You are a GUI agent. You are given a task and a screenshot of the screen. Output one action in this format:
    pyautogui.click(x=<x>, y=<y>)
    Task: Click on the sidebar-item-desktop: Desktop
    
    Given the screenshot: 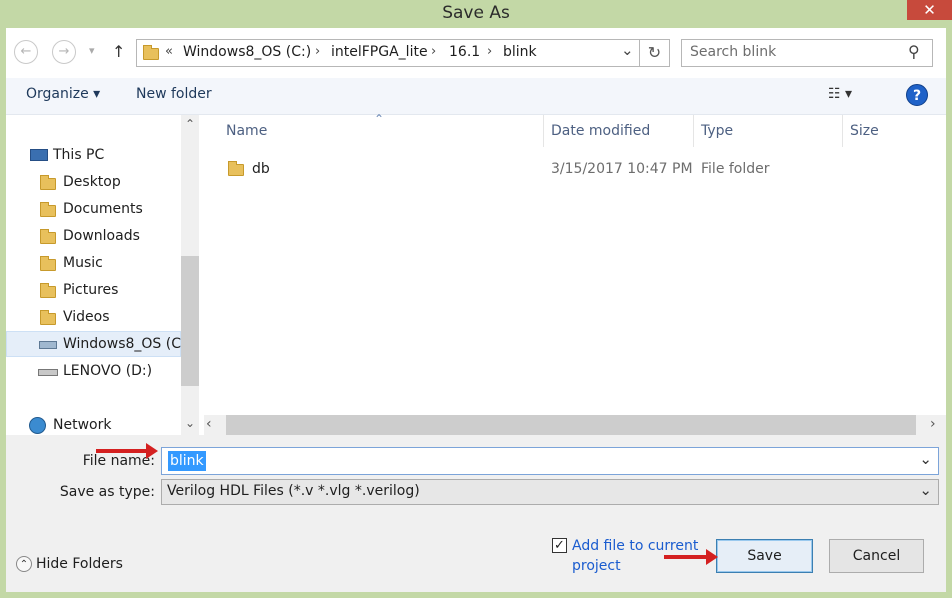 What is the action you would take?
    pyautogui.click(x=108, y=183)
    